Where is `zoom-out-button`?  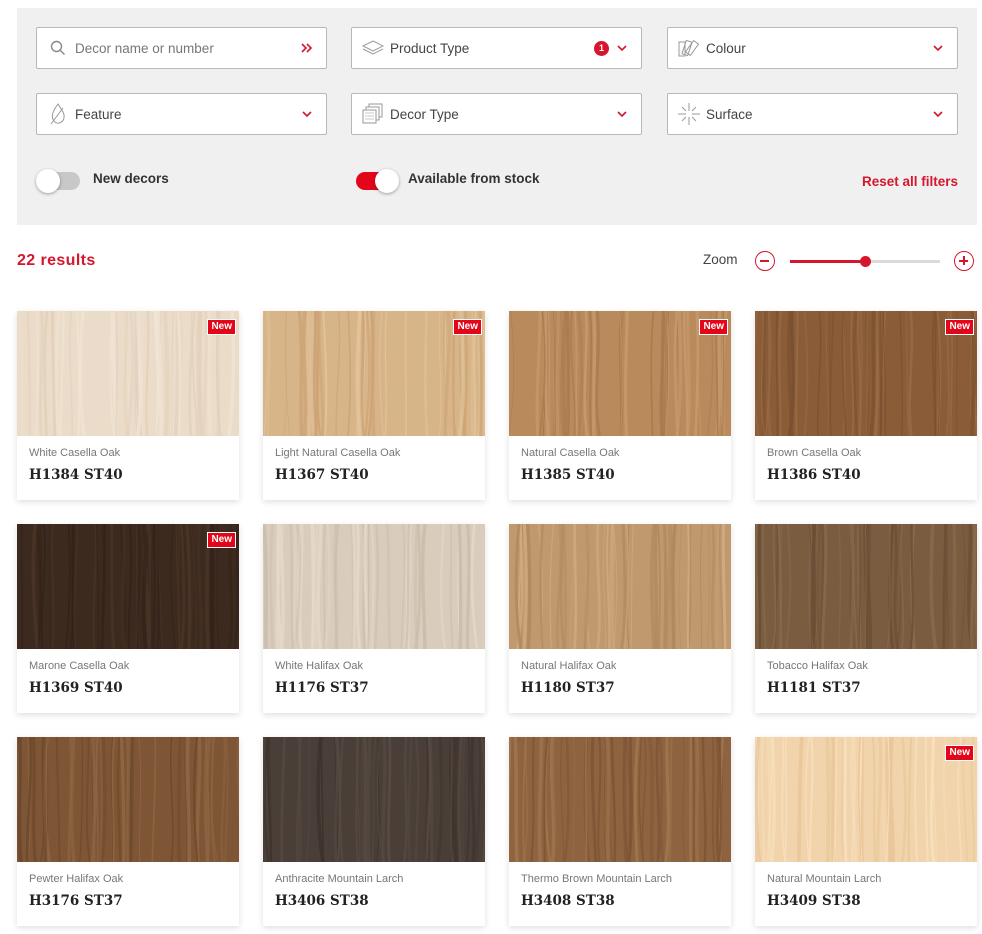 zoom-out-button is located at coordinates (765, 261).